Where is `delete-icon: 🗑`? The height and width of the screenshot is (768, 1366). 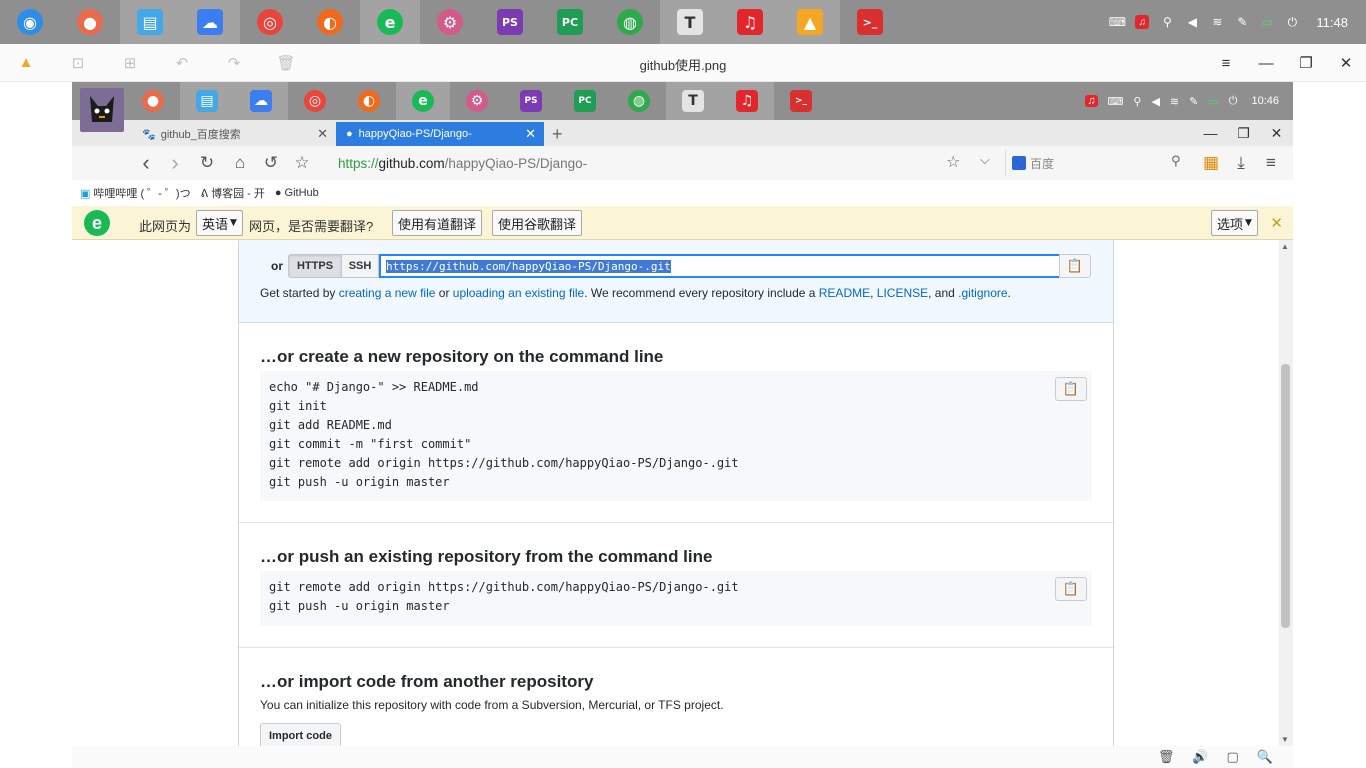
delete-icon: 🗑 is located at coordinates (286, 63).